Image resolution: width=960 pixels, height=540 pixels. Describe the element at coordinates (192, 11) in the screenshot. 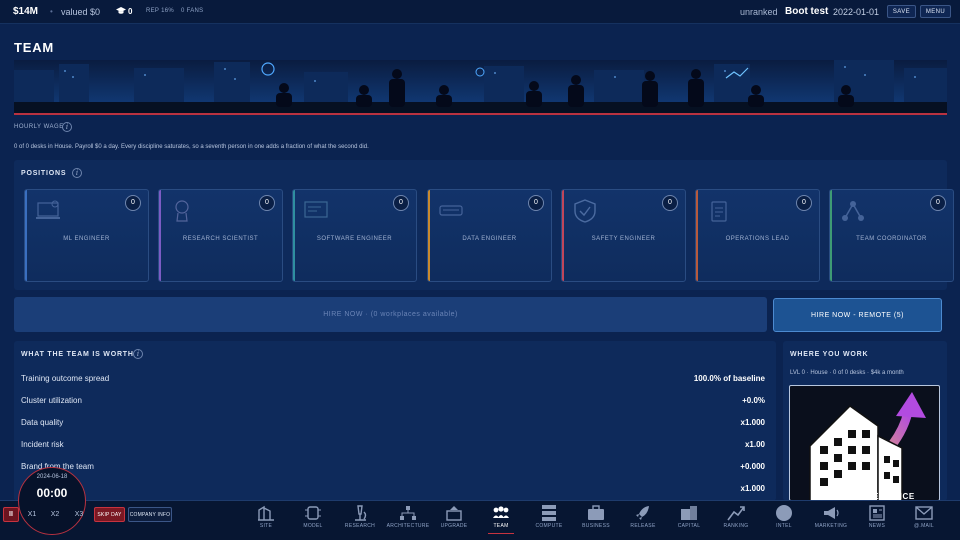

I see `fans-text: 0 FANS` at that location.